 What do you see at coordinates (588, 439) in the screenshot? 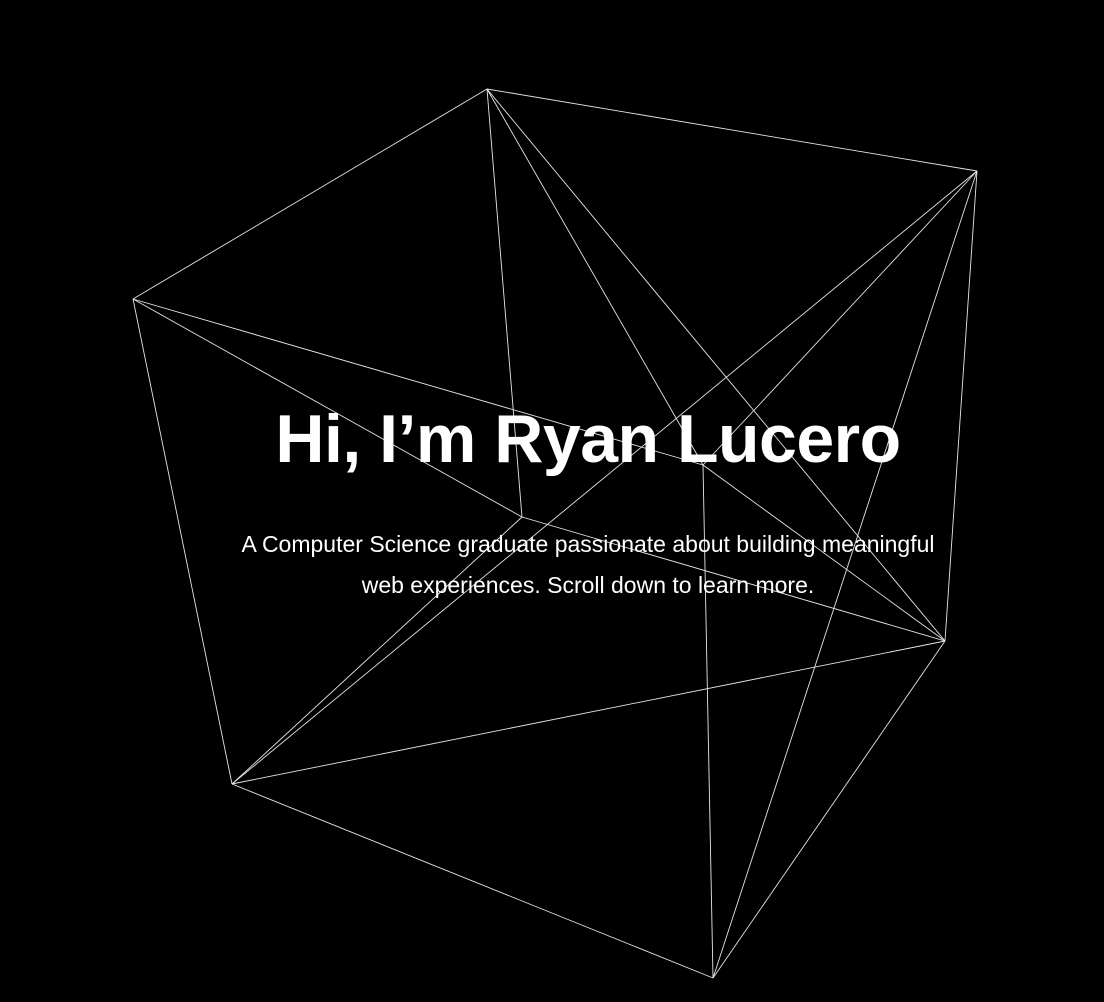
I see `hero-title: Hi, I’m Ryan Lucero` at bounding box center [588, 439].